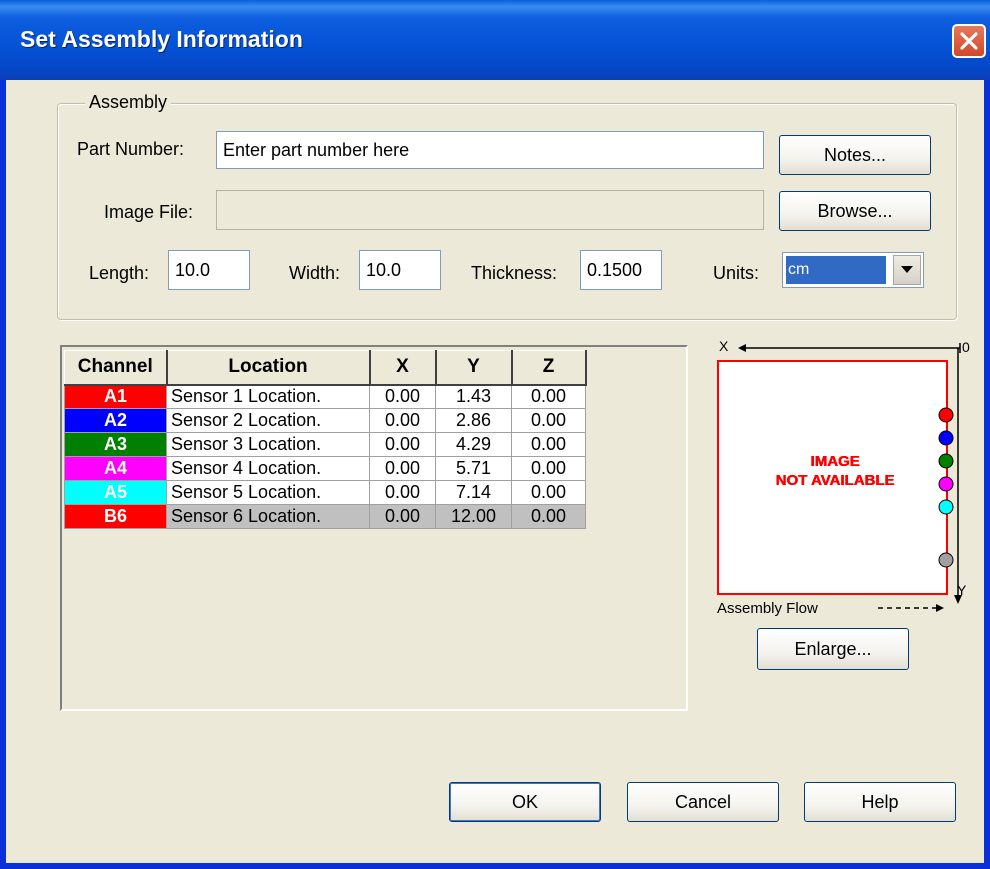 This screenshot has height=869, width=990. I want to click on thickness-label: Thickness:, so click(514, 273).